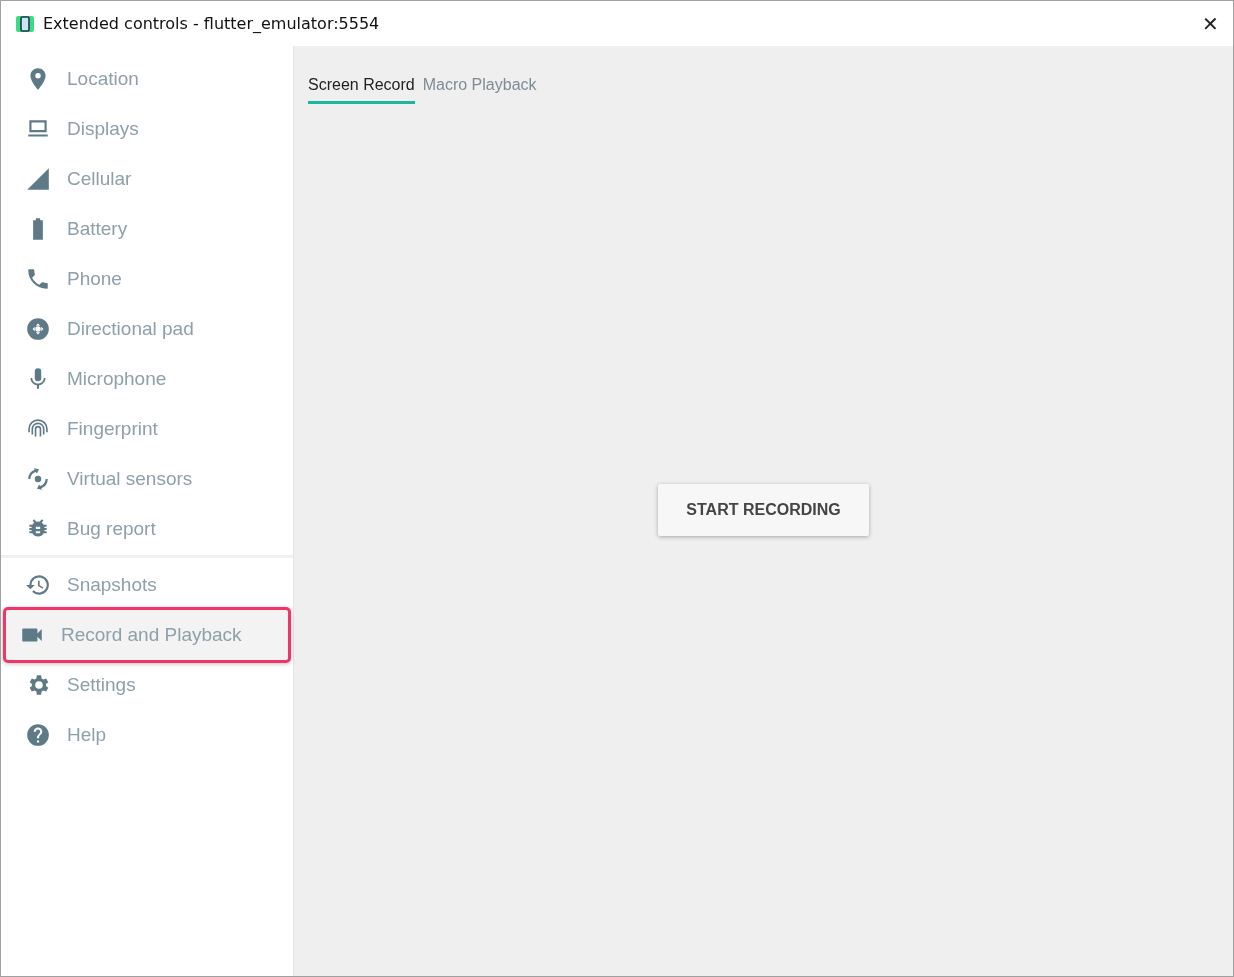 This screenshot has height=977, width=1234. I want to click on sidebar-item: Battery, so click(147, 229).